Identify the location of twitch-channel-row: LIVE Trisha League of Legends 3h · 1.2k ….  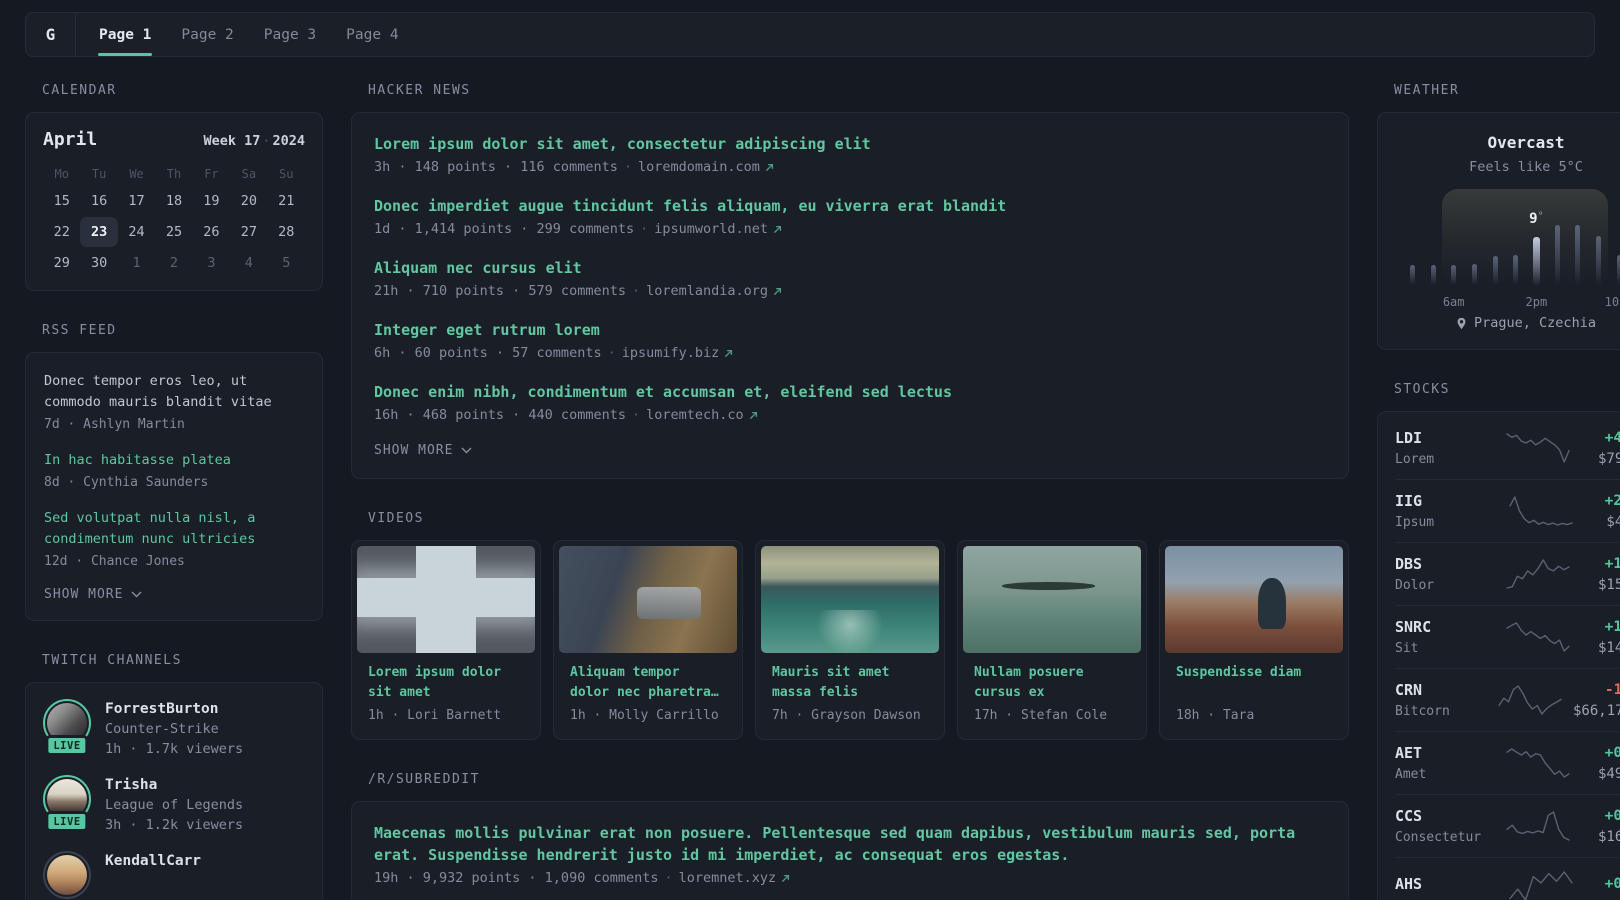
(174, 804).